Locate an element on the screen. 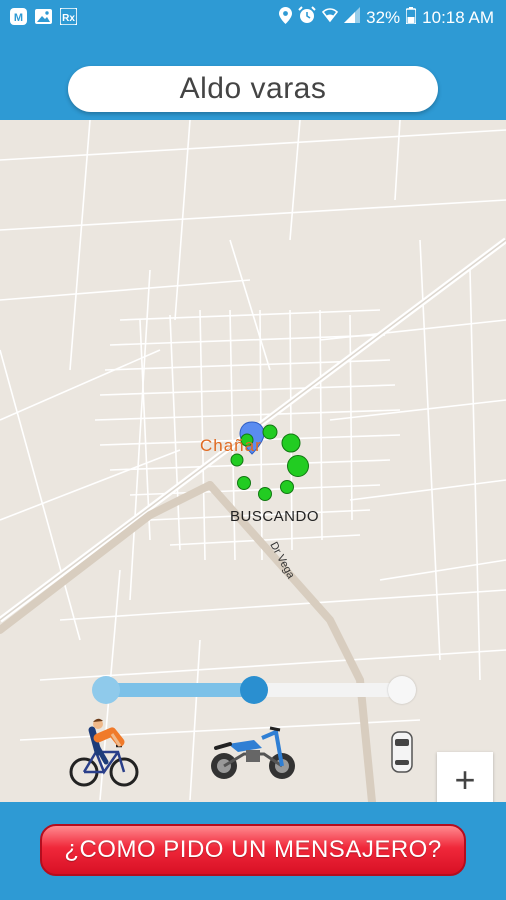  wifi-icon is located at coordinates (330, 17).